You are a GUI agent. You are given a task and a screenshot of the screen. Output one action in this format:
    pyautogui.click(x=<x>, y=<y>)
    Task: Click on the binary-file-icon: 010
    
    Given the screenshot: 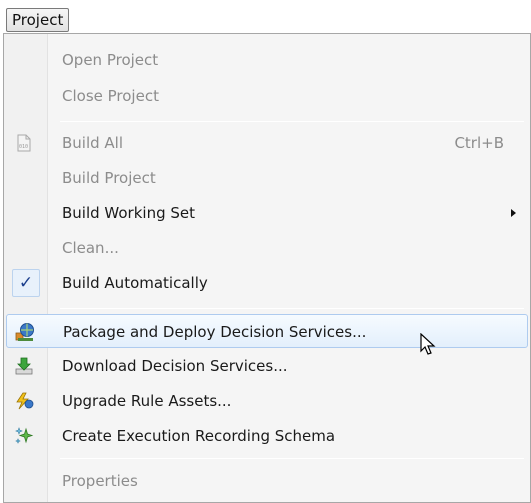 What is the action you would take?
    pyautogui.click(x=24, y=143)
    